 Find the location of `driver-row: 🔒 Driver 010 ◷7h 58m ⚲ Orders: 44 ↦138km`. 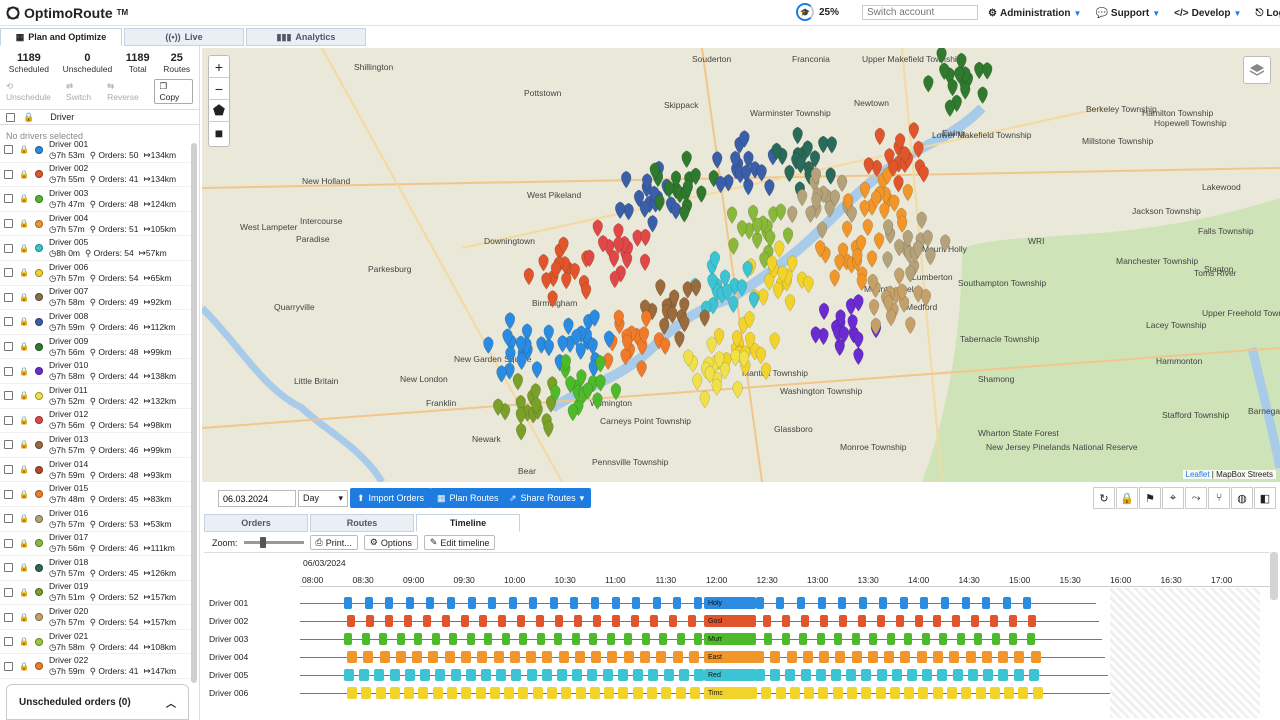

driver-row: 🔒 Driver 010 ◷7h 58m ⚲ Orders: 44 ↦138km is located at coordinates (96, 371).